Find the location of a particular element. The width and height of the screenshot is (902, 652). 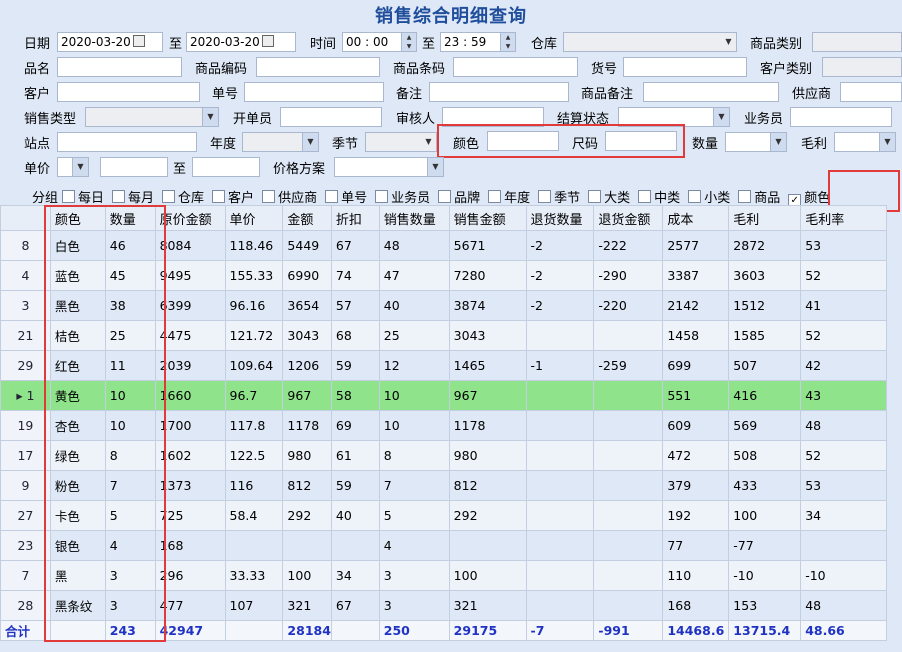

time-to-input: 23 : 59 ▲ ▼ is located at coordinates (478, 42).